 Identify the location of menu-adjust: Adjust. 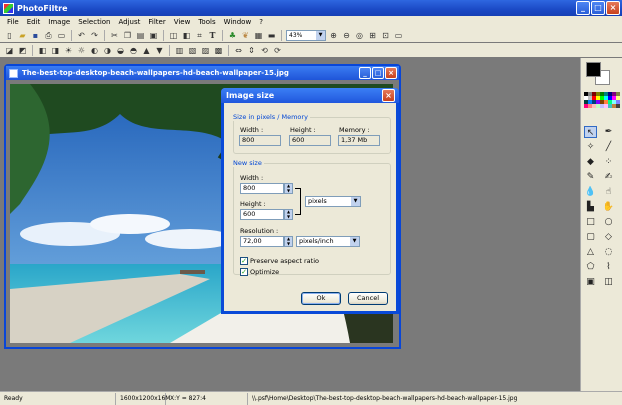
(129, 22).